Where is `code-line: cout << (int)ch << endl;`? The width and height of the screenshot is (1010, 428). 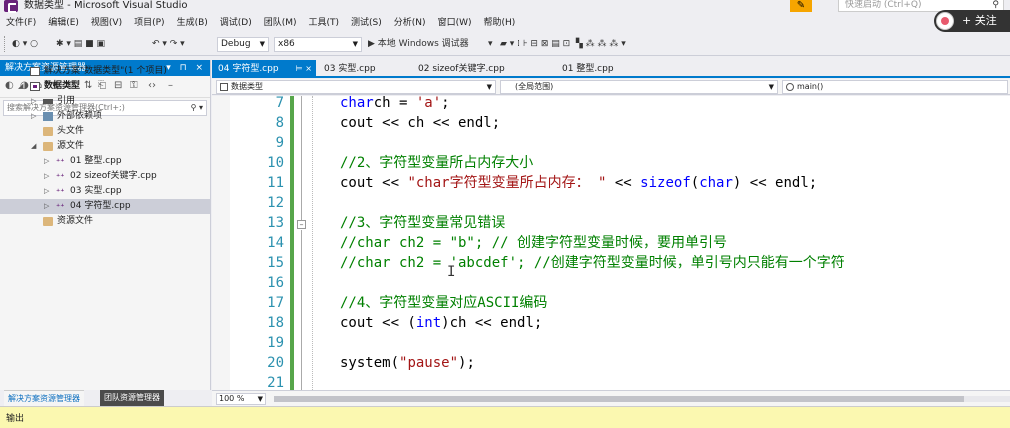
code-line: cout << (int)ch << endl; is located at coordinates (441, 323).